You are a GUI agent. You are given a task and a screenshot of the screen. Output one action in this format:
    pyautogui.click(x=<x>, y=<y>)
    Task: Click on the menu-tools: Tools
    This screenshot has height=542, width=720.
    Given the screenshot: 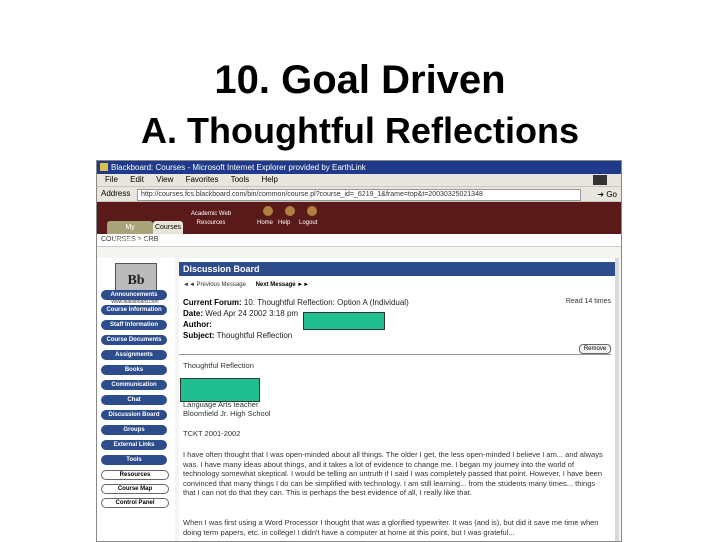 What is the action you would take?
    pyautogui.click(x=240, y=179)
    